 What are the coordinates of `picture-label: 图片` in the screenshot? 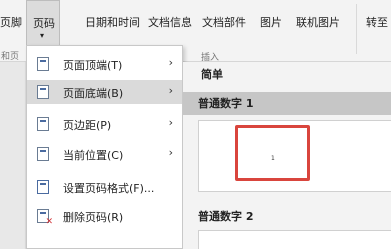 It's located at (271, 22).